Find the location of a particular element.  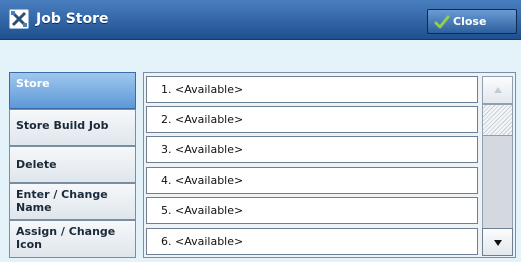

list-item: 2. <Available> is located at coordinates (312, 119).